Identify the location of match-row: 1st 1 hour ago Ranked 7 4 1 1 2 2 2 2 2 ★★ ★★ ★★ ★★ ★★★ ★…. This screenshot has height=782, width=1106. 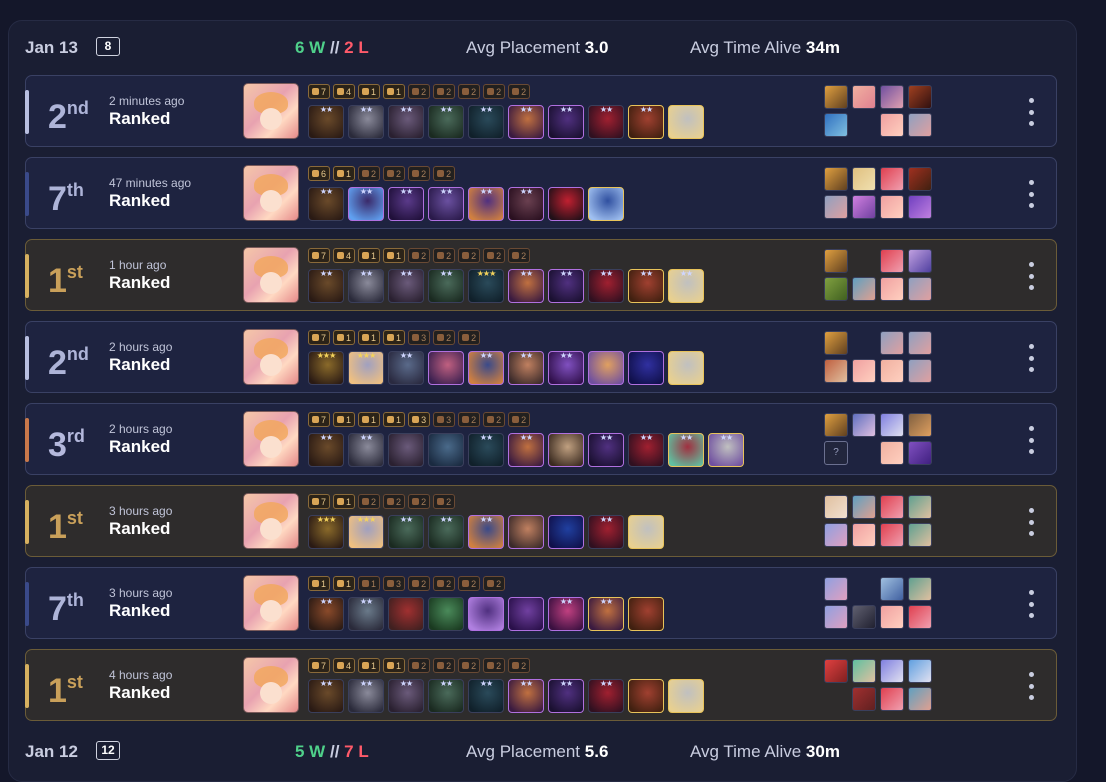
(541, 275).